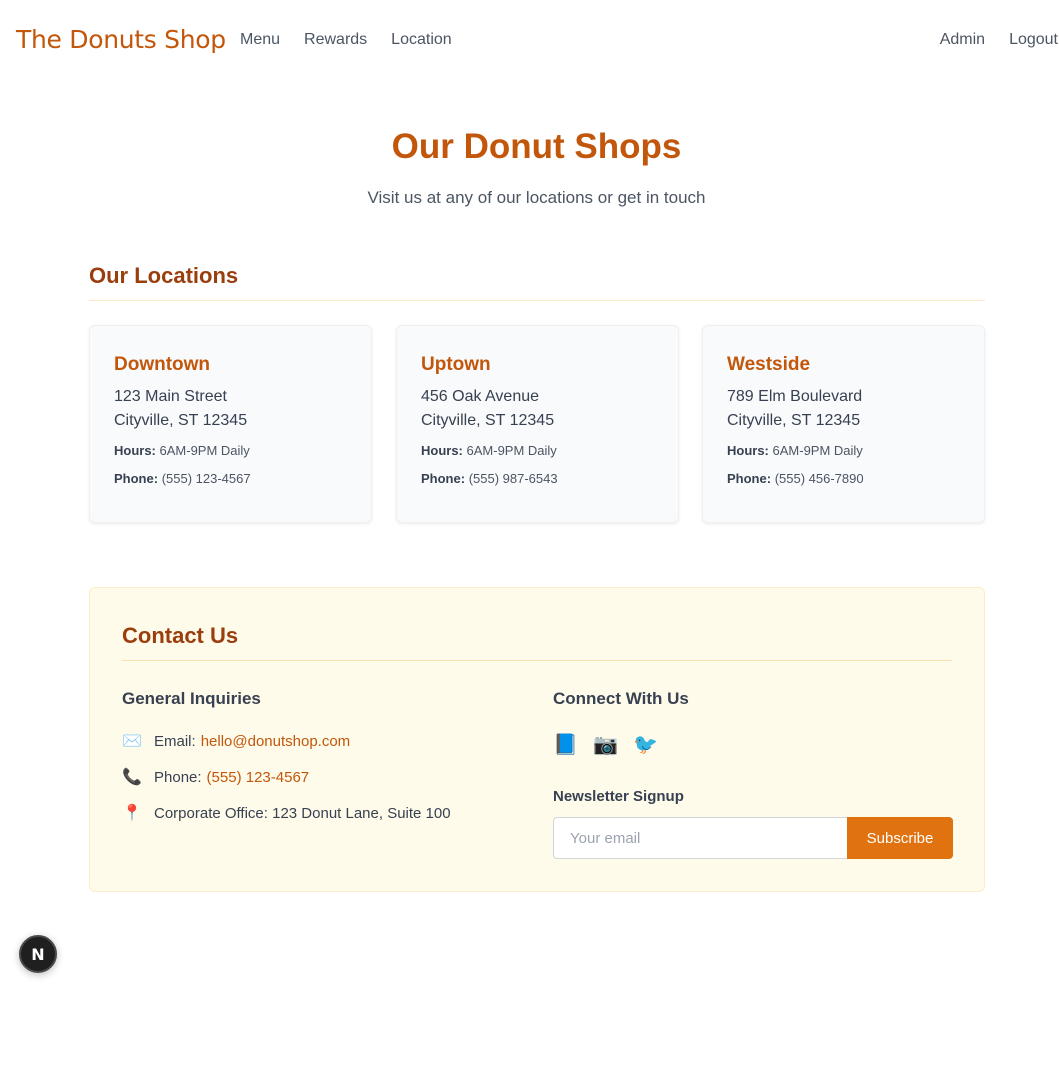  What do you see at coordinates (513, 478) in the screenshot?
I see `phone-value: (555) 987-6543` at bounding box center [513, 478].